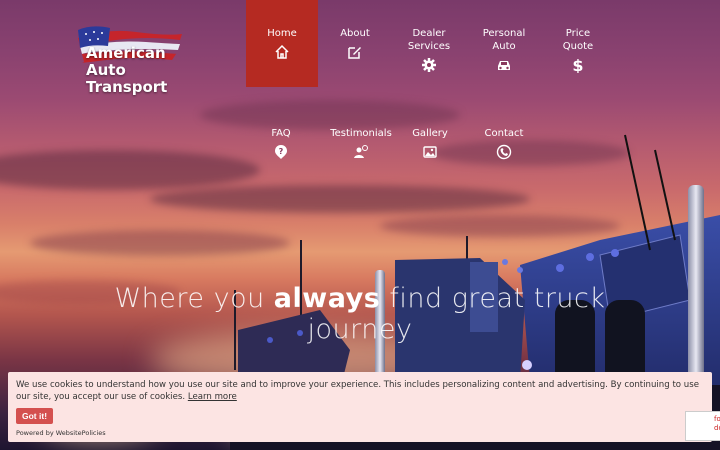  What do you see at coordinates (212, 397) in the screenshot?
I see `cookie-learn-more-link: Learn more` at bounding box center [212, 397].